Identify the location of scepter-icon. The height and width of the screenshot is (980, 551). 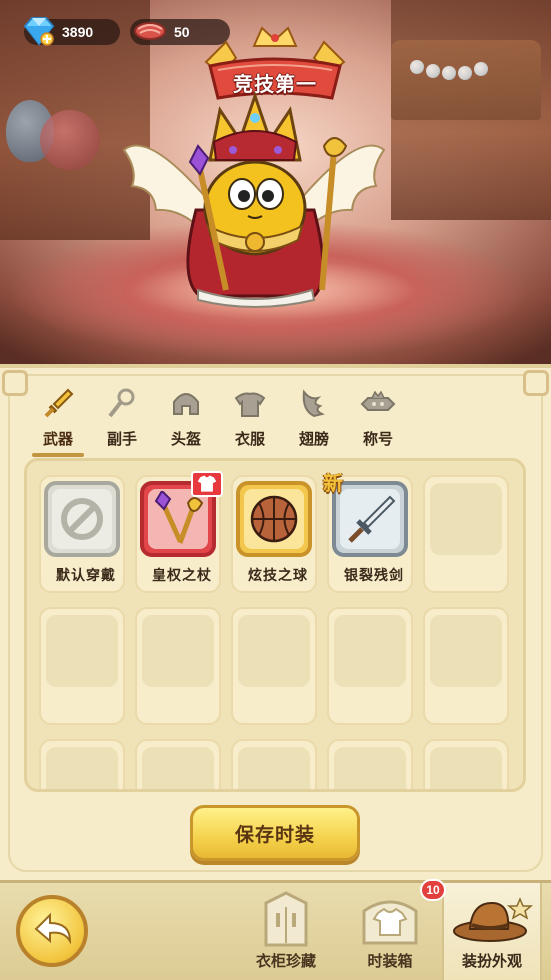
(179, 517).